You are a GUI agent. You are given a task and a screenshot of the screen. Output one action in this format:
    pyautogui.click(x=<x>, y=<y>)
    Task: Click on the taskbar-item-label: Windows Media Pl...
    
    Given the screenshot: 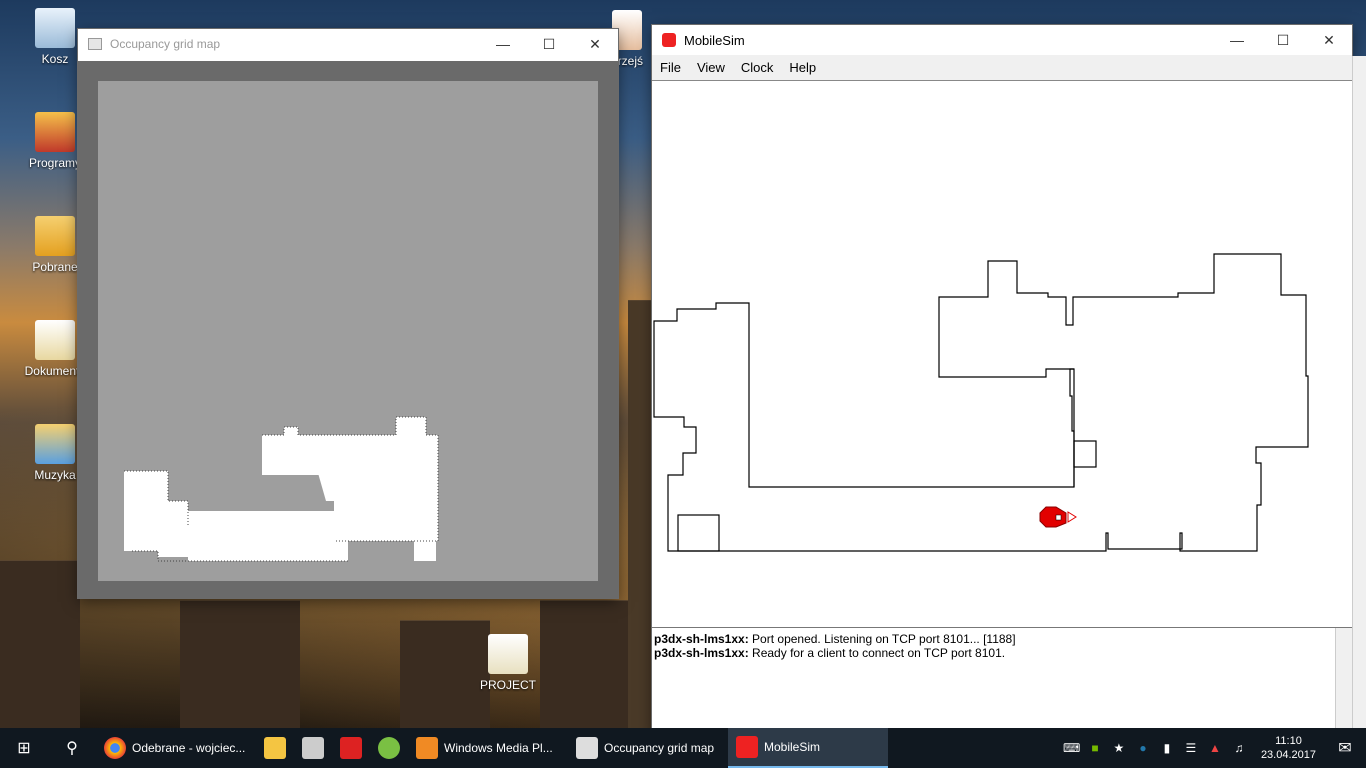 What is the action you would take?
    pyautogui.click(x=498, y=748)
    